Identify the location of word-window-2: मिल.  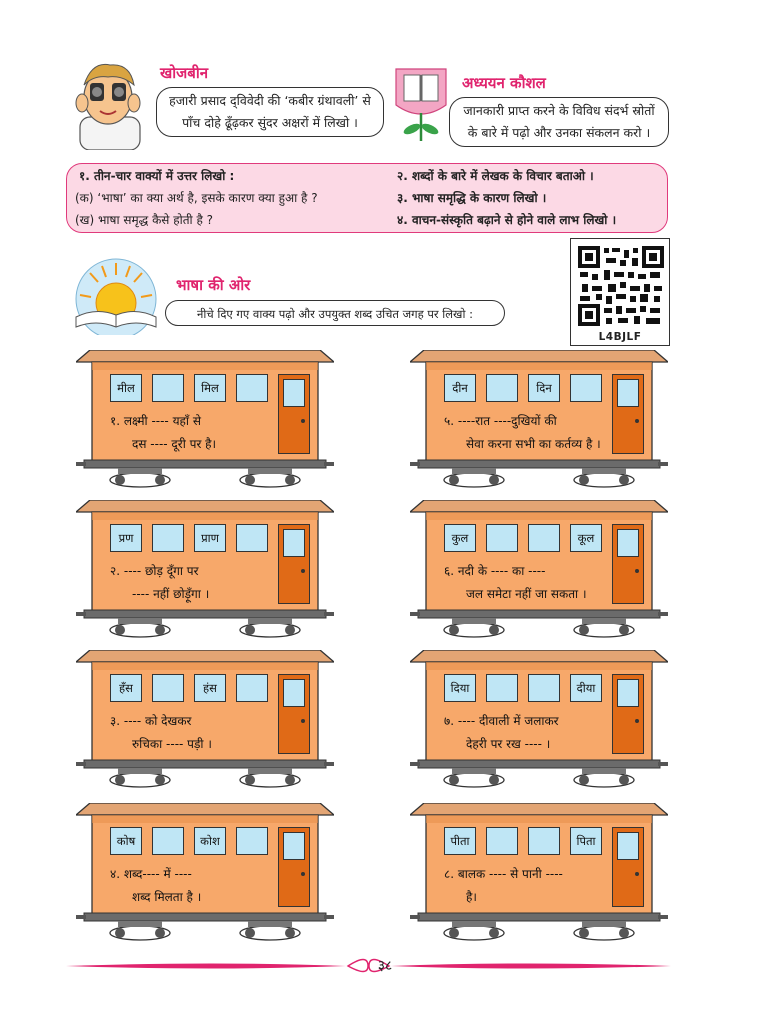
(210, 388).